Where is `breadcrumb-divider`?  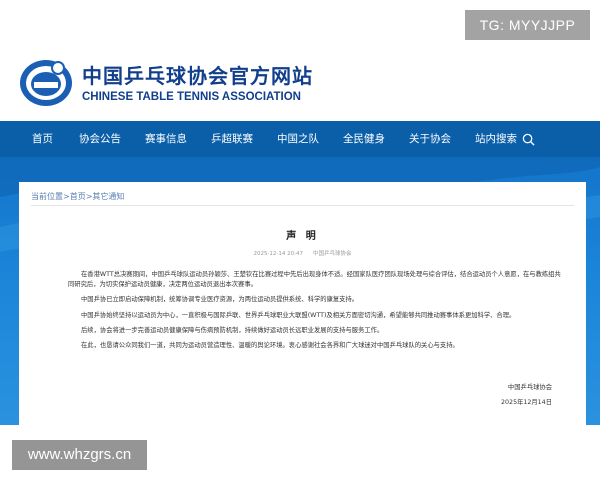
breadcrumb-divider is located at coordinates (302, 205).